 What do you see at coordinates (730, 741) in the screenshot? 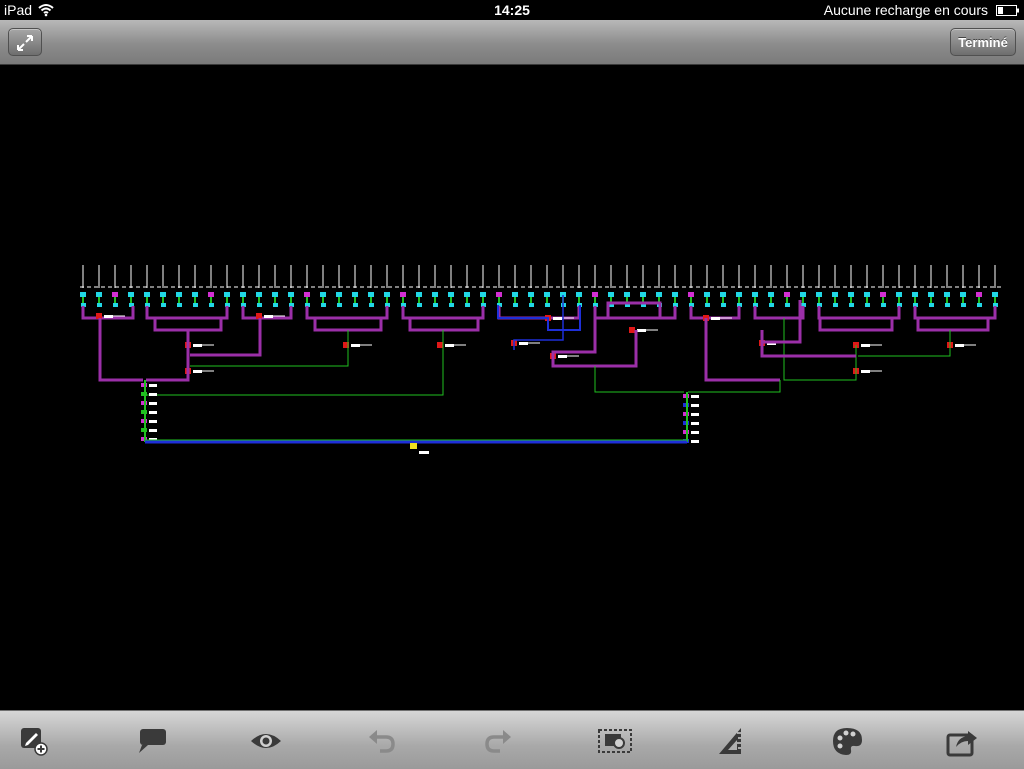
I see `measure-button` at bounding box center [730, 741].